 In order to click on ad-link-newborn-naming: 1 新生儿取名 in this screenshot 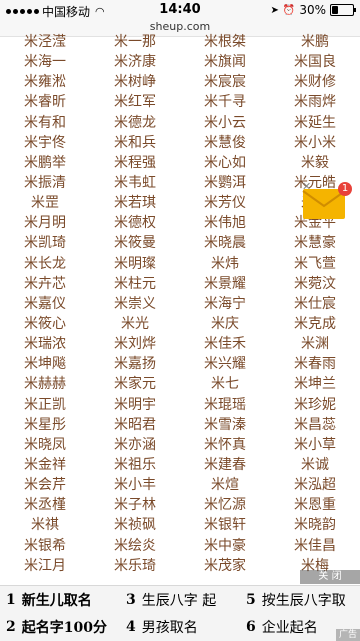, I will do `click(60, 599)`.